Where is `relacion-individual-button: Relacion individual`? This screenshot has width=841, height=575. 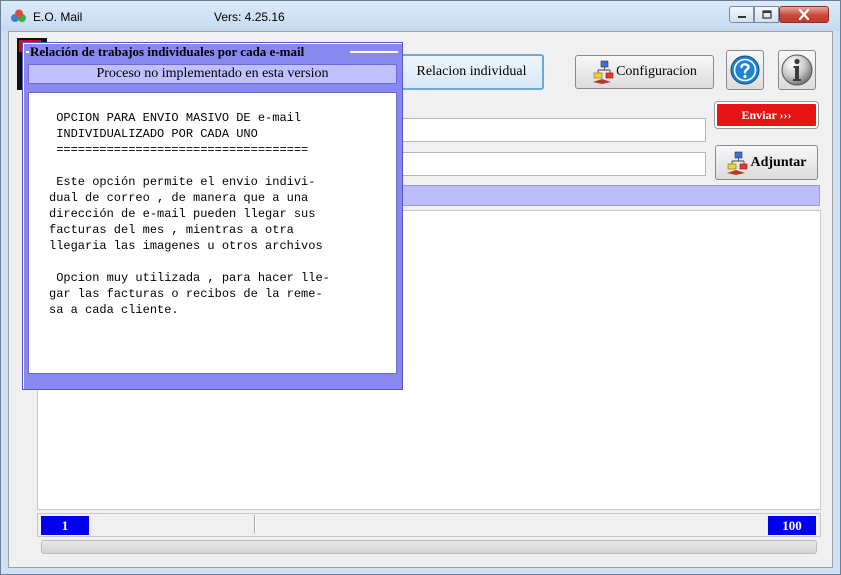
relacion-individual-button: Relacion individual is located at coordinates (471, 72).